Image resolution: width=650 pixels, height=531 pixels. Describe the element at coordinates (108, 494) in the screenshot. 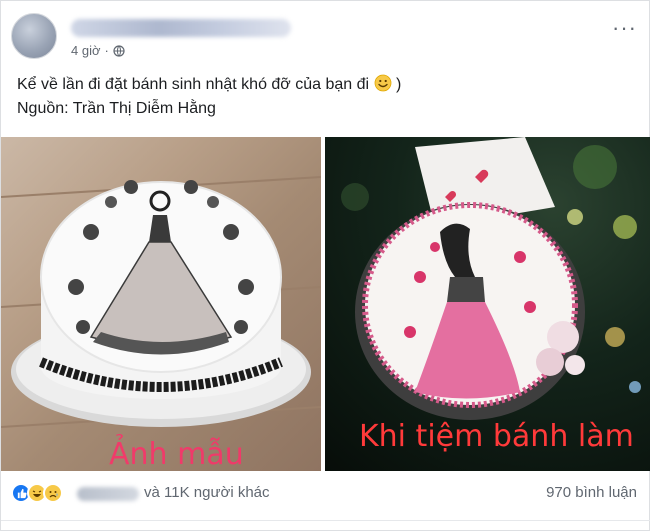

I see `reactor-name-blurred` at that location.